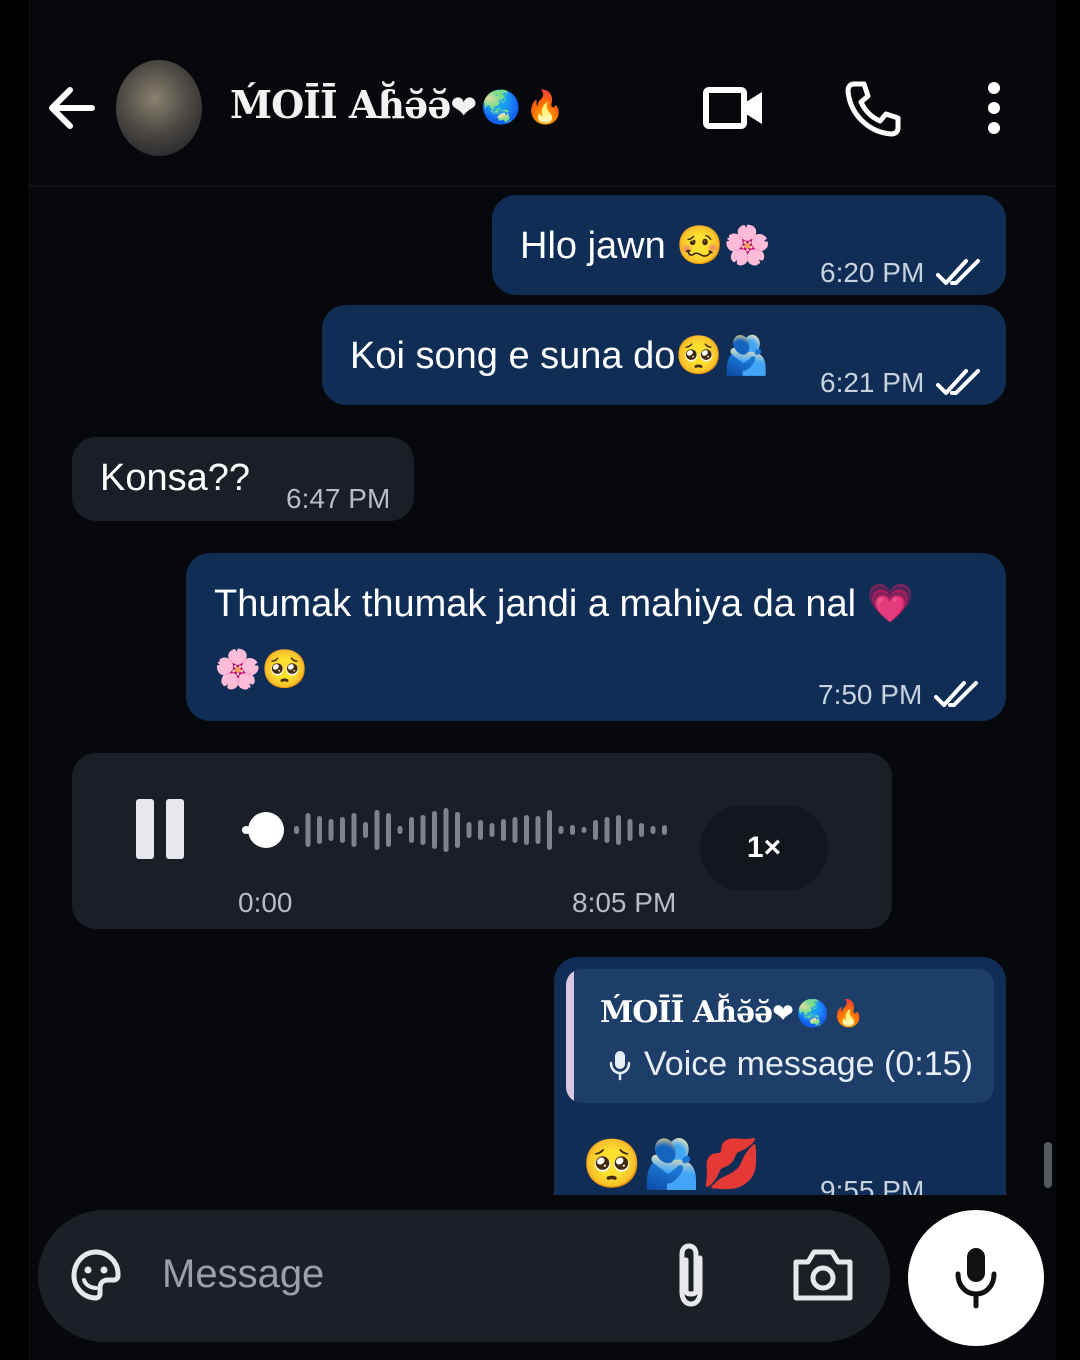  I want to click on contact-name: ḾOĪĪ Aɦ̆ə̆ə̆❤🌏🔥, so click(399, 104).